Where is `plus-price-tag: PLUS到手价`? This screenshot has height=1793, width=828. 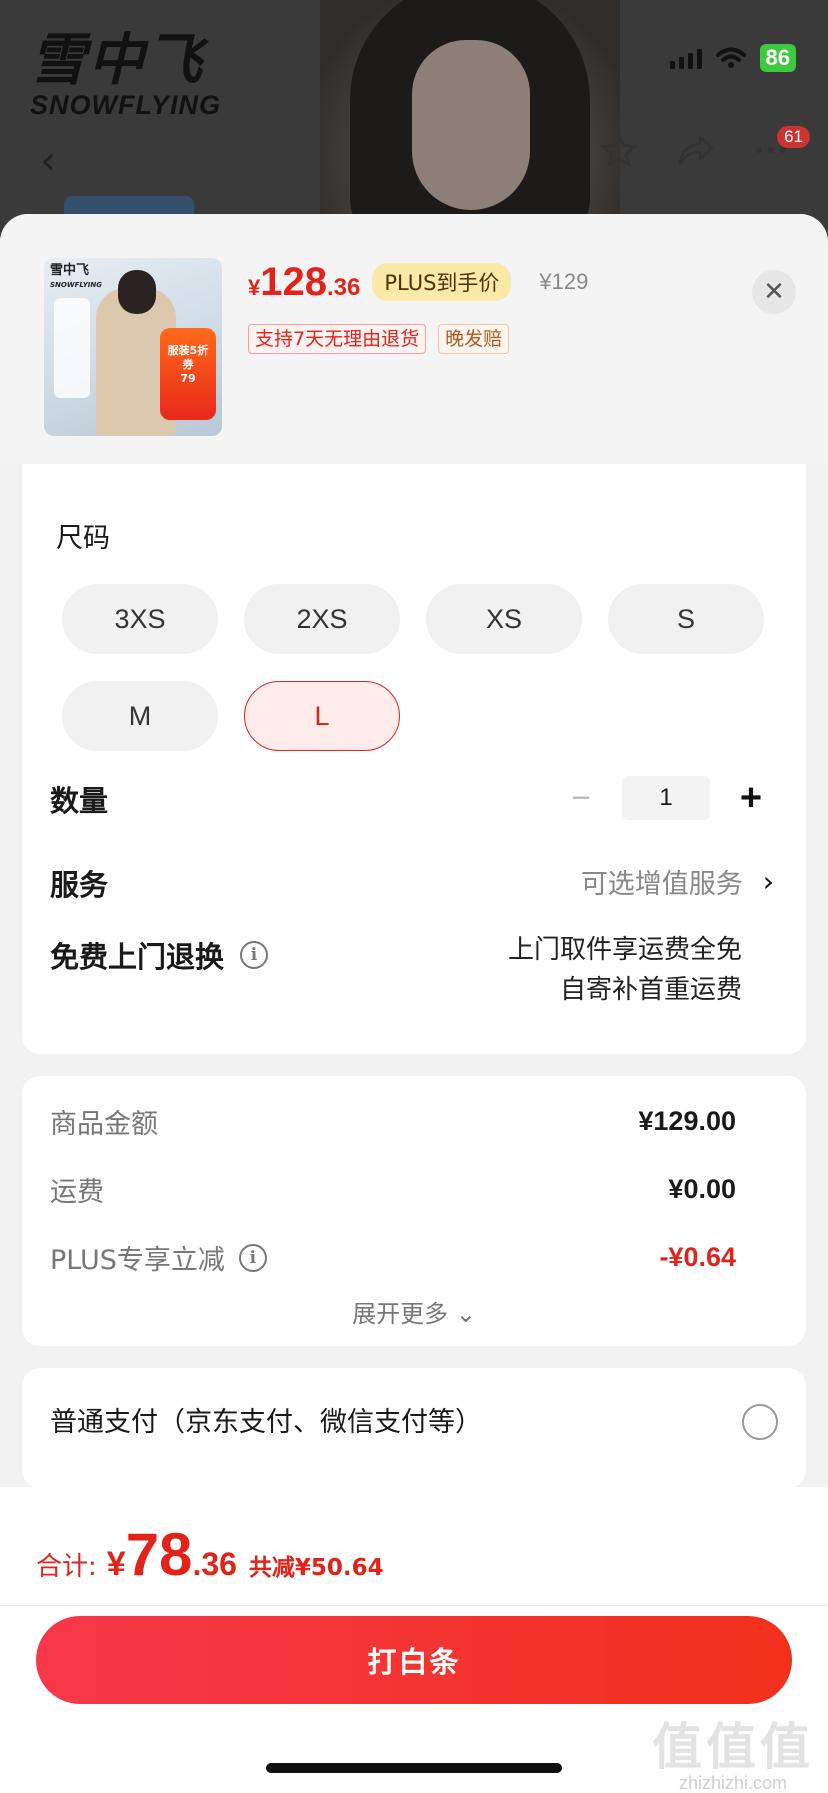 plus-price-tag: PLUS到手价 is located at coordinates (442, 282).